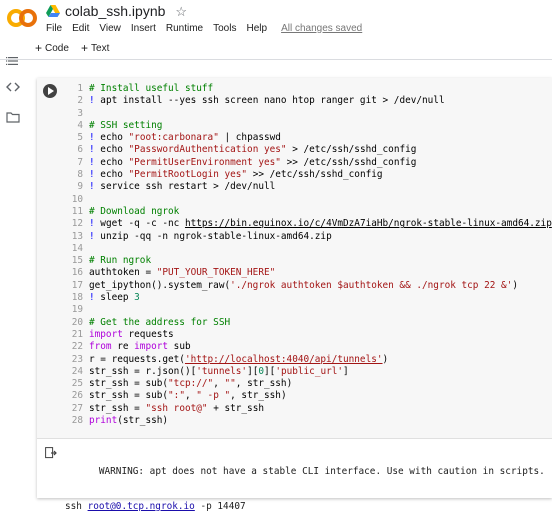 The image size is (552, 511). Describe the element at coordinates (115, 11) in the screenshot. I see `notebook-title: colab_ssh.ipynb` at that location.